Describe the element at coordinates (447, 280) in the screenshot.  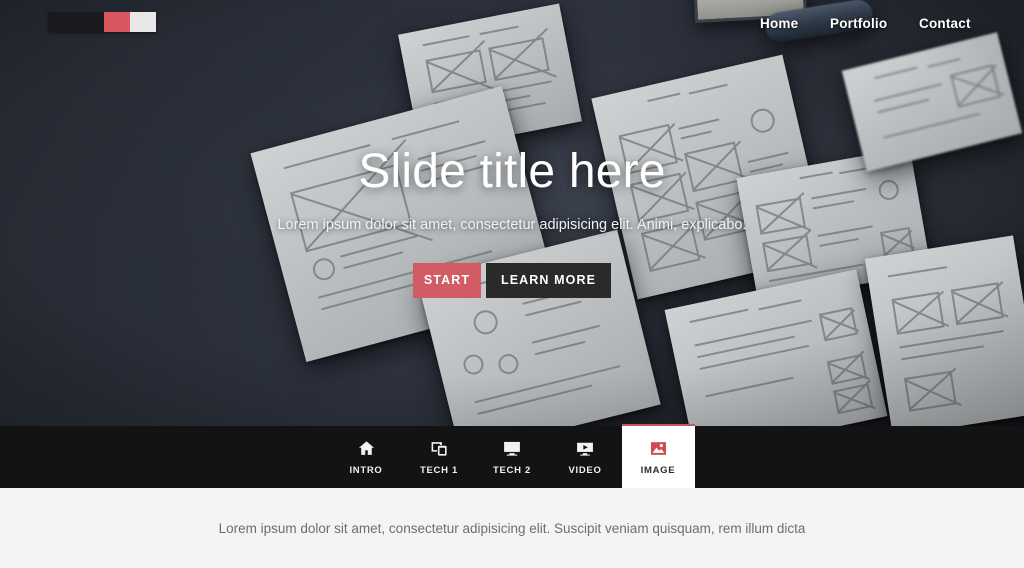
I see `start-button: START` at that location.